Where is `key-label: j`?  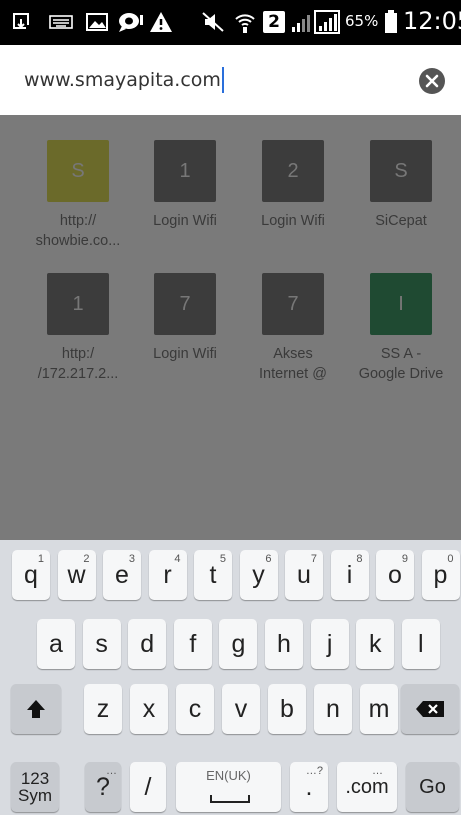 key-label: j is located at coordinates (329, 643).